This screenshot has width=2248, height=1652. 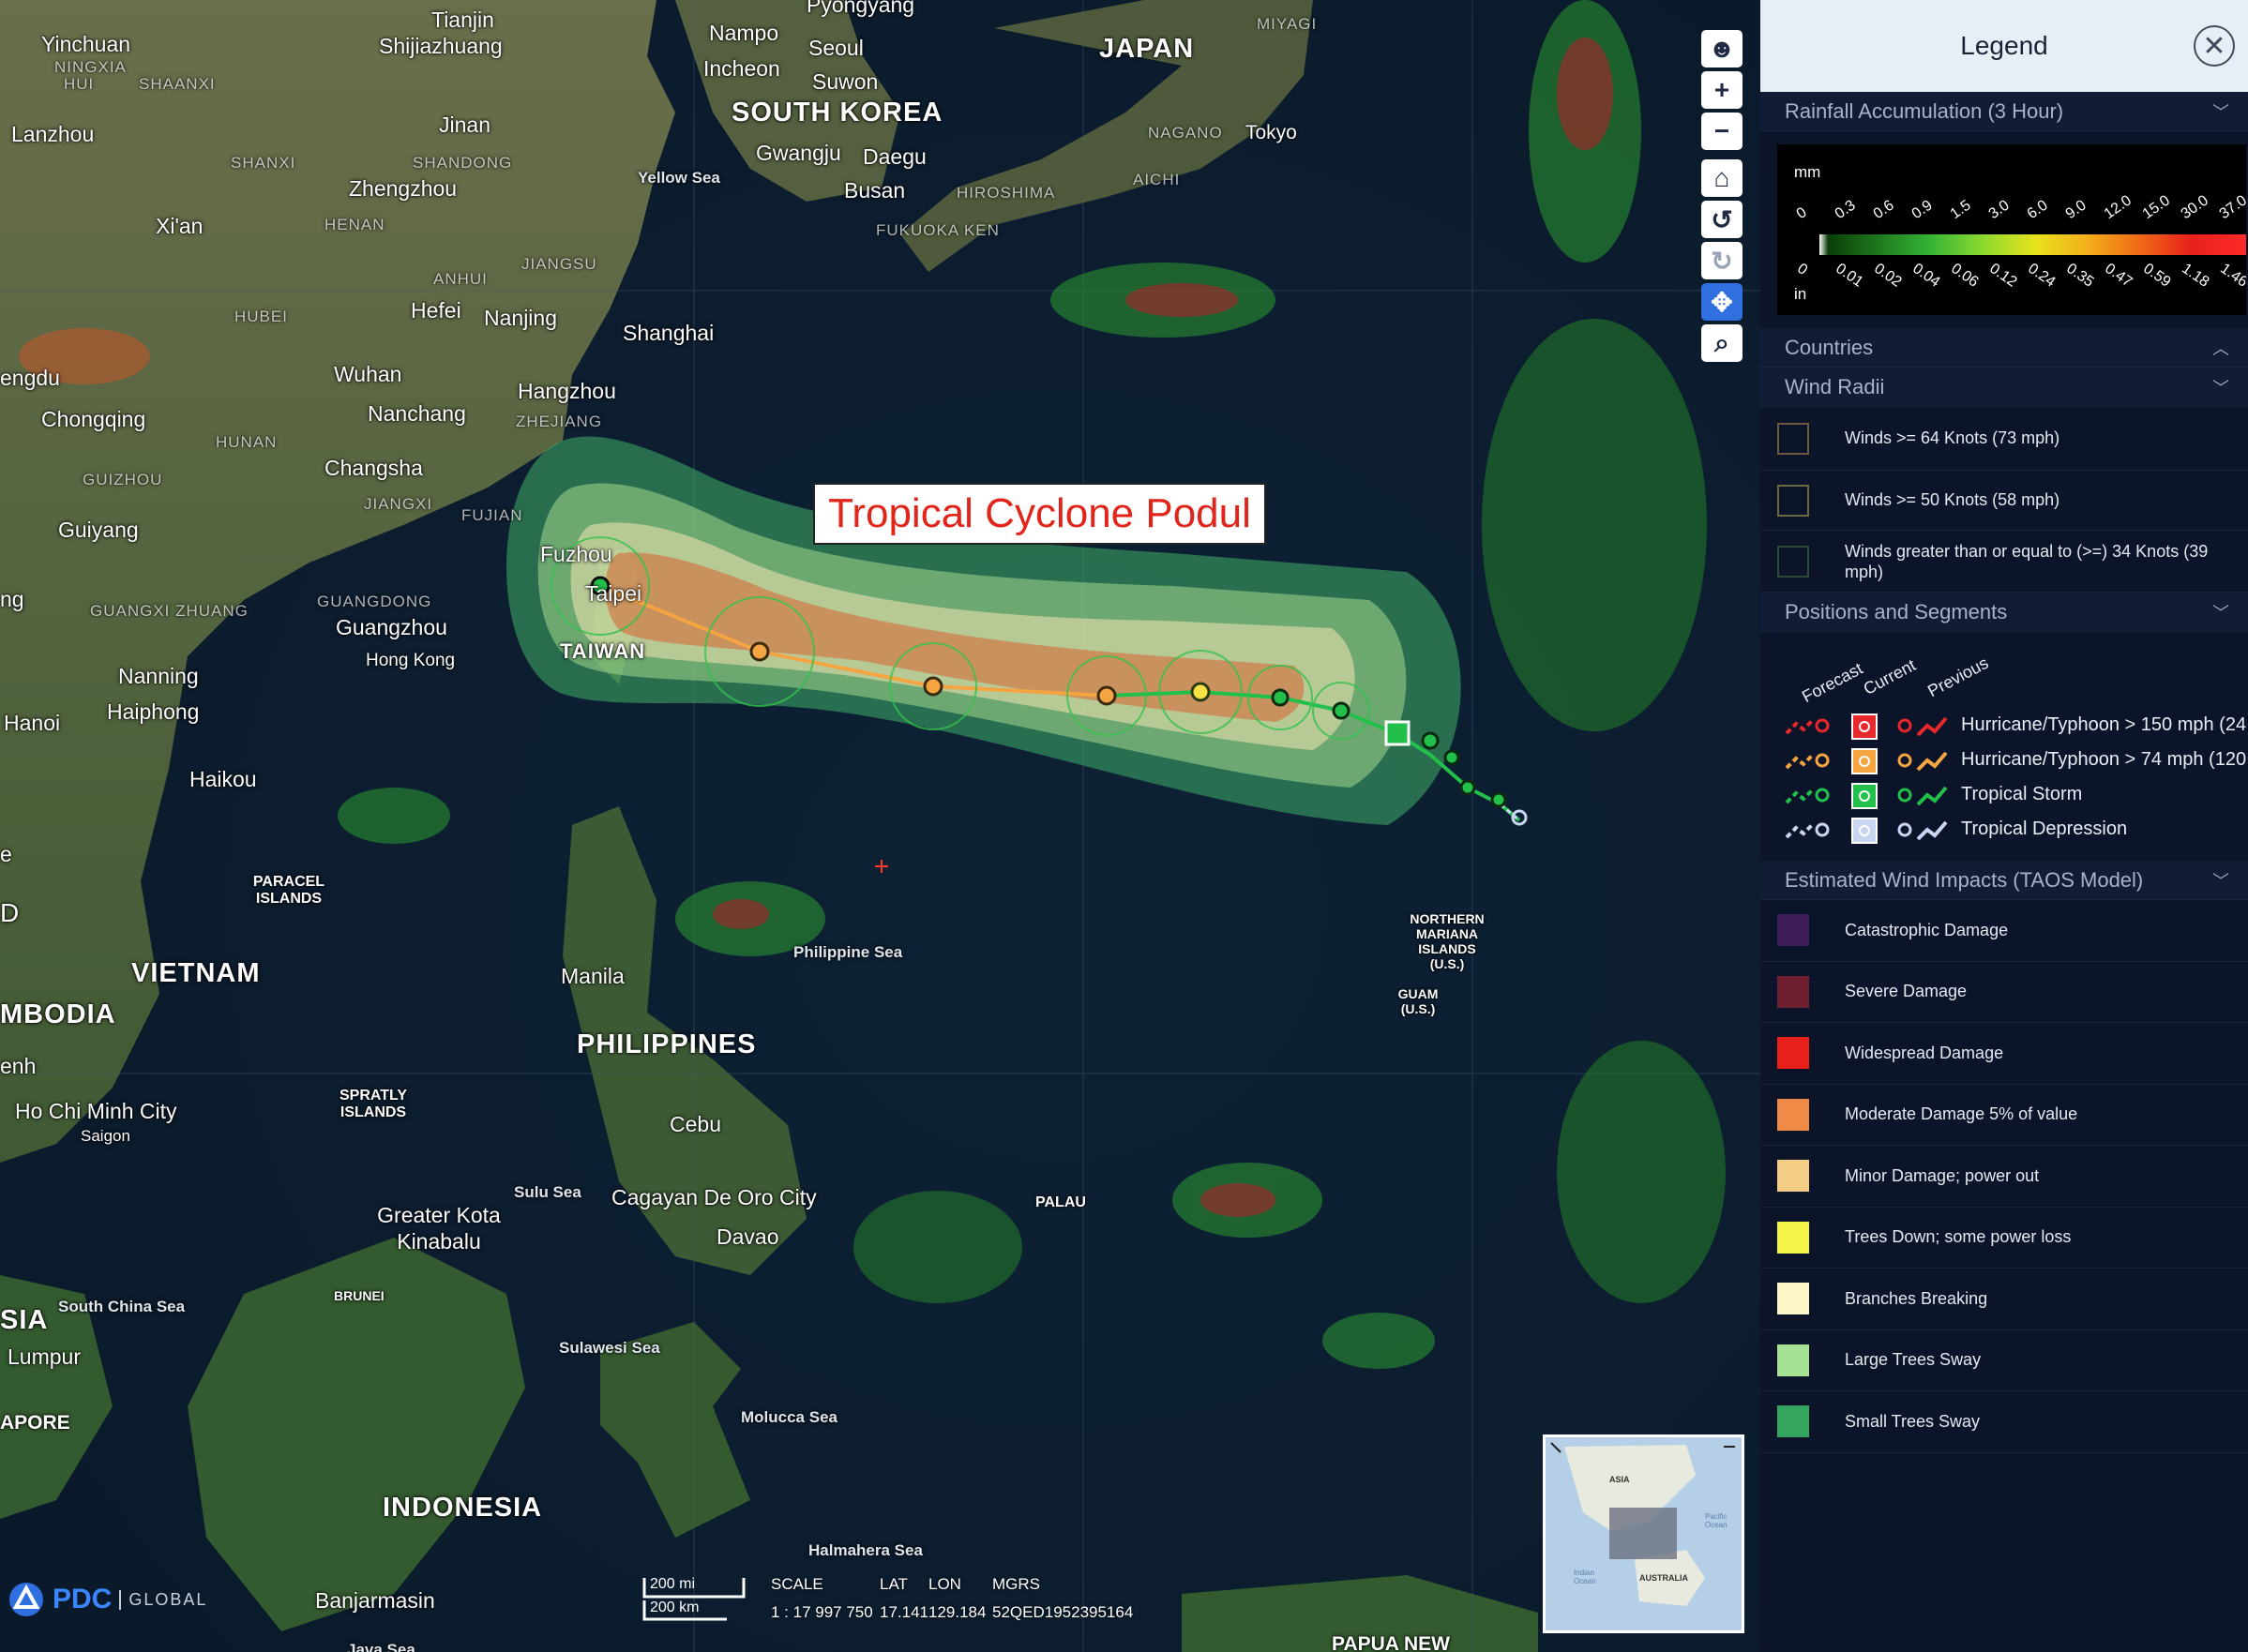 I want to click on section-positions: Positions and Segments ﹀, so click(x=2004, y=612).